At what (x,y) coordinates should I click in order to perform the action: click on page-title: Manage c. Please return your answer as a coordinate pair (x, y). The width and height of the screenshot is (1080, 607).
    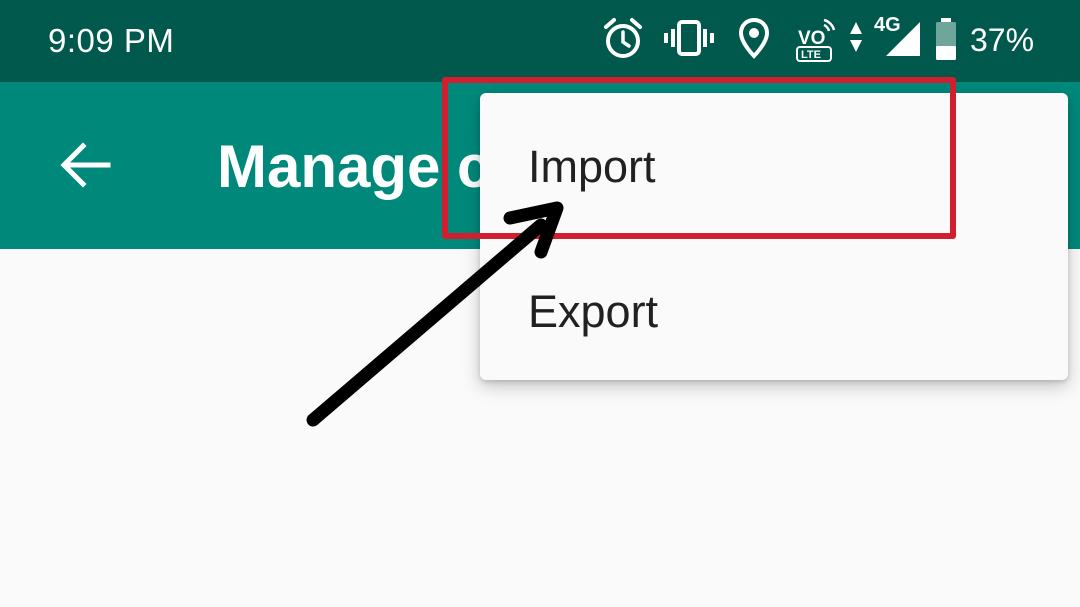
    Looking at the image, I should click on (354, 166).